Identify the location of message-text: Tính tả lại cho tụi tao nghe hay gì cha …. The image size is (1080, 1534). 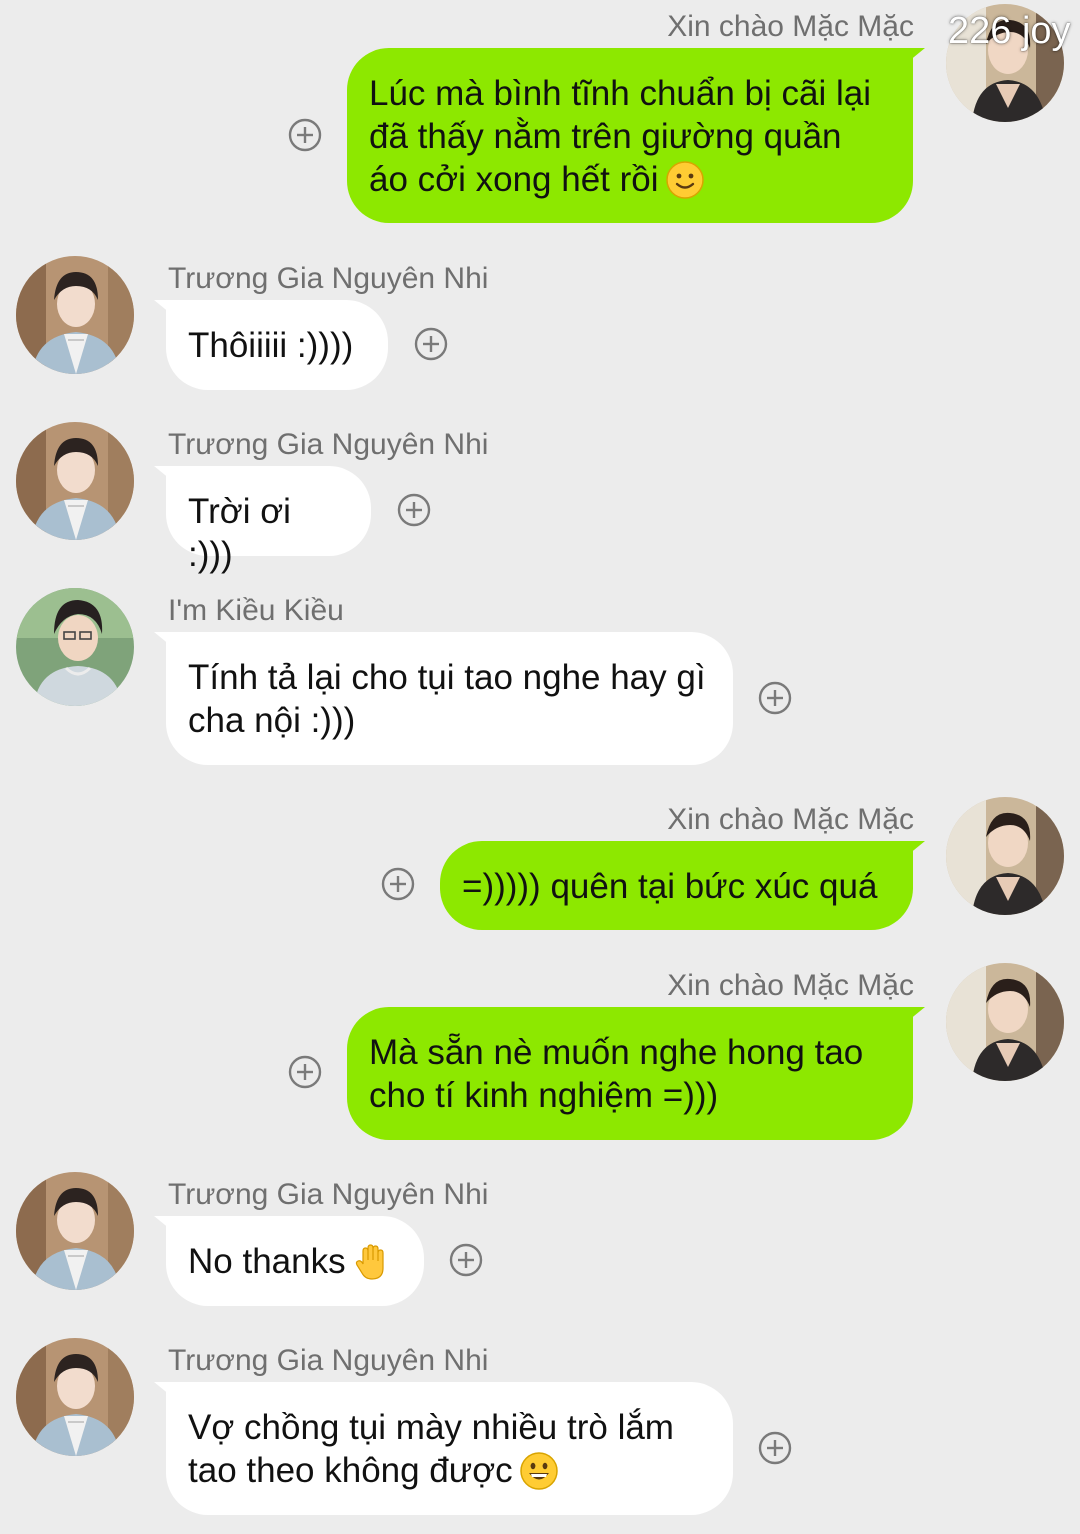
(447, 699).